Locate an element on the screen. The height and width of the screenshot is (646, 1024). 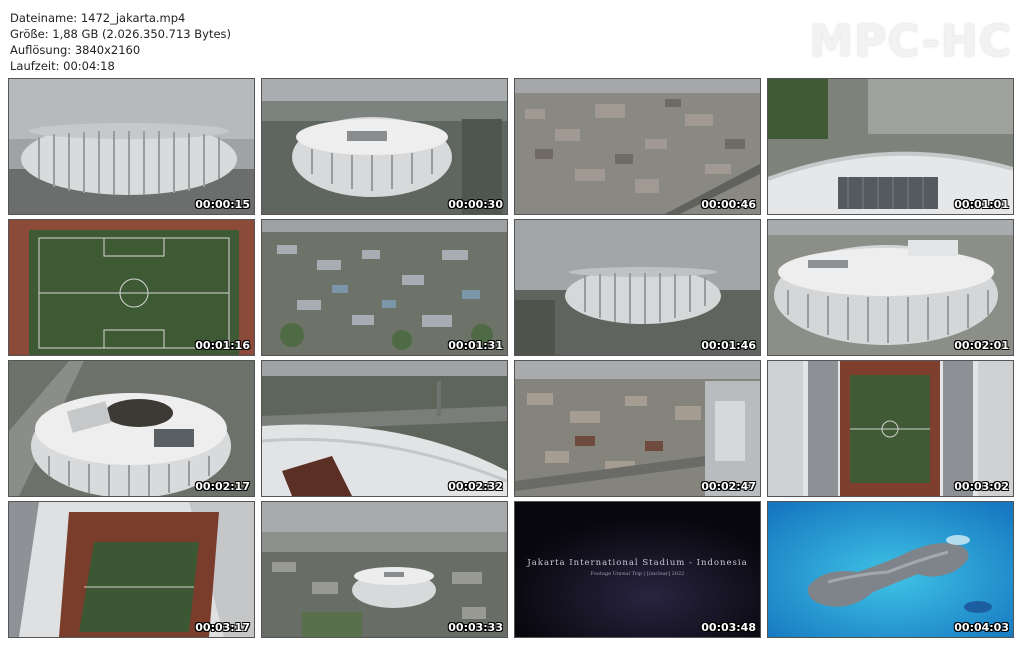
duration-line: Laufzeit: 00:04:18 is located at coordinates (62, 66).